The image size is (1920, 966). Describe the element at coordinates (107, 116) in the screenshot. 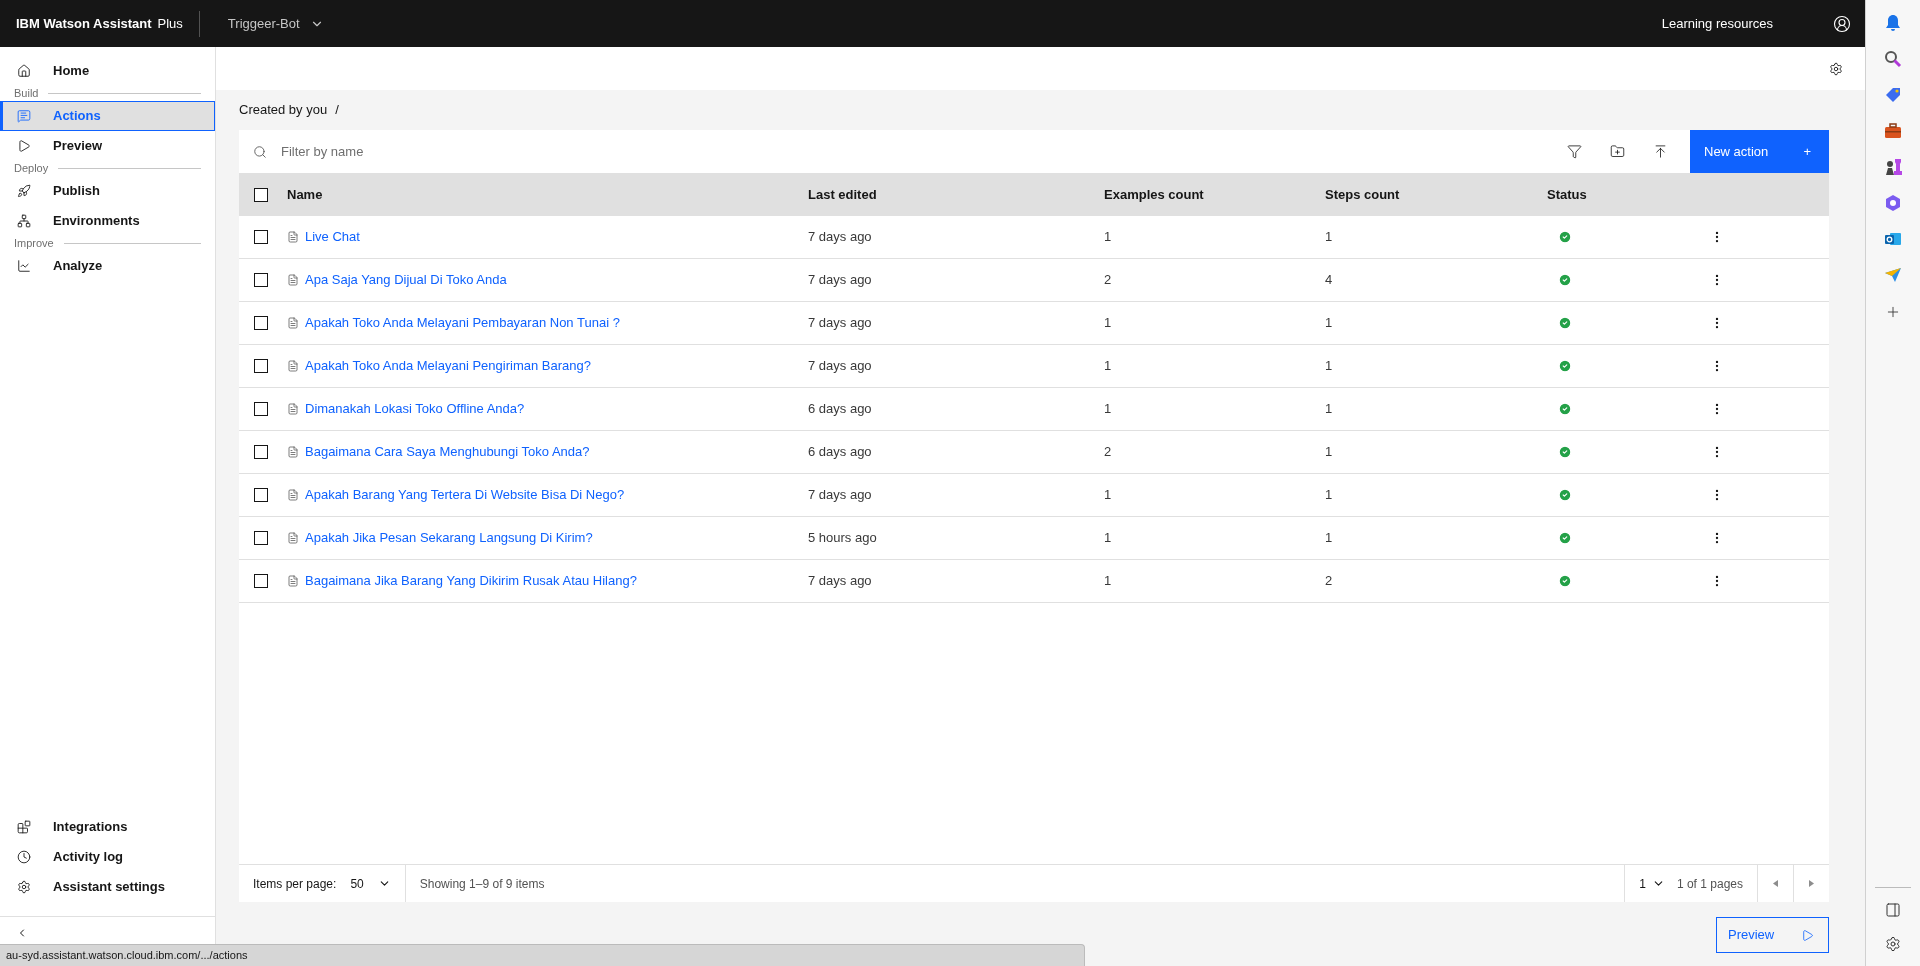

I see `nav-item: Actions` at that location.